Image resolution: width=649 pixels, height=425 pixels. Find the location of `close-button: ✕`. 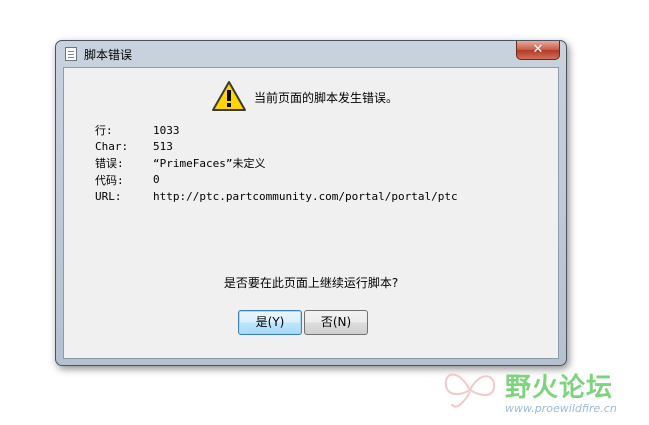

close-button: ✕ is located at coordinates (538, 50).